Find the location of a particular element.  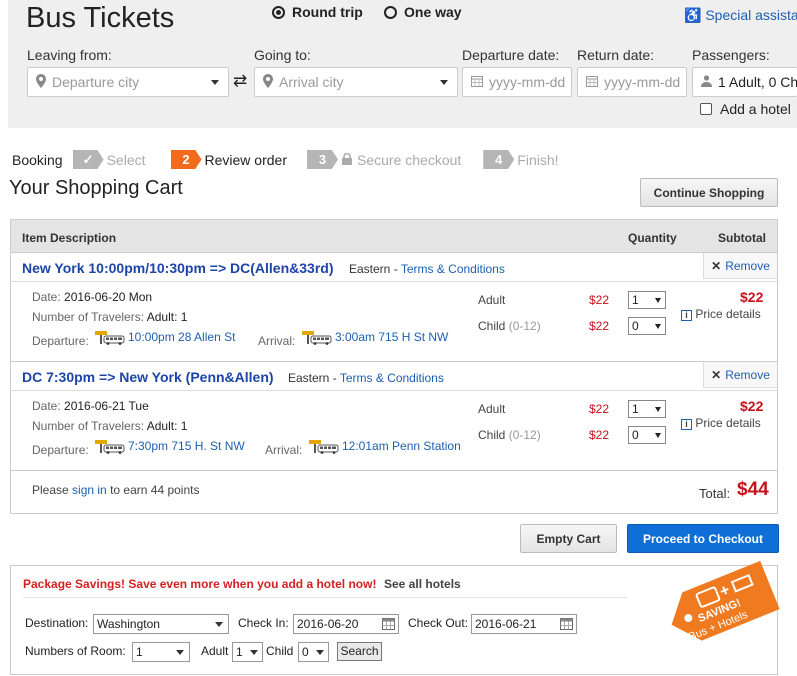

swap-cities-icon: ⇄ is located at coordinates (240, 81).